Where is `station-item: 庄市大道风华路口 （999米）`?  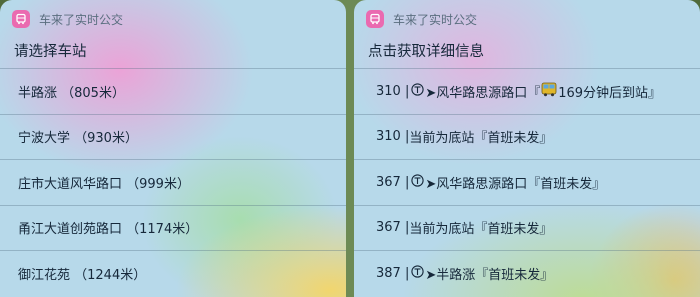 station-item: 庄市大道风华路口 （999米） is located at coordinates (173, 182).